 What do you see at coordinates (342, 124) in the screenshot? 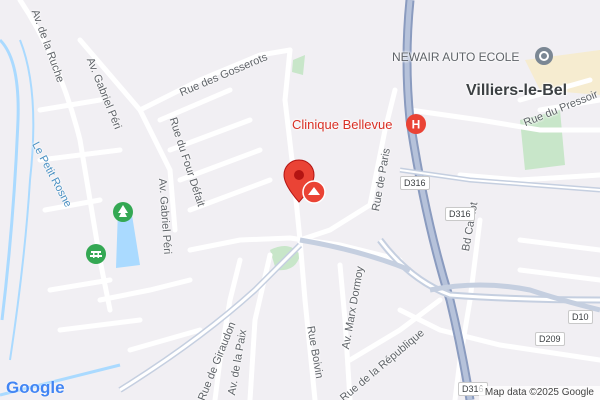
I see `poi-clinic-label: Clinique Bellevue` at bounding box center [342, 124].